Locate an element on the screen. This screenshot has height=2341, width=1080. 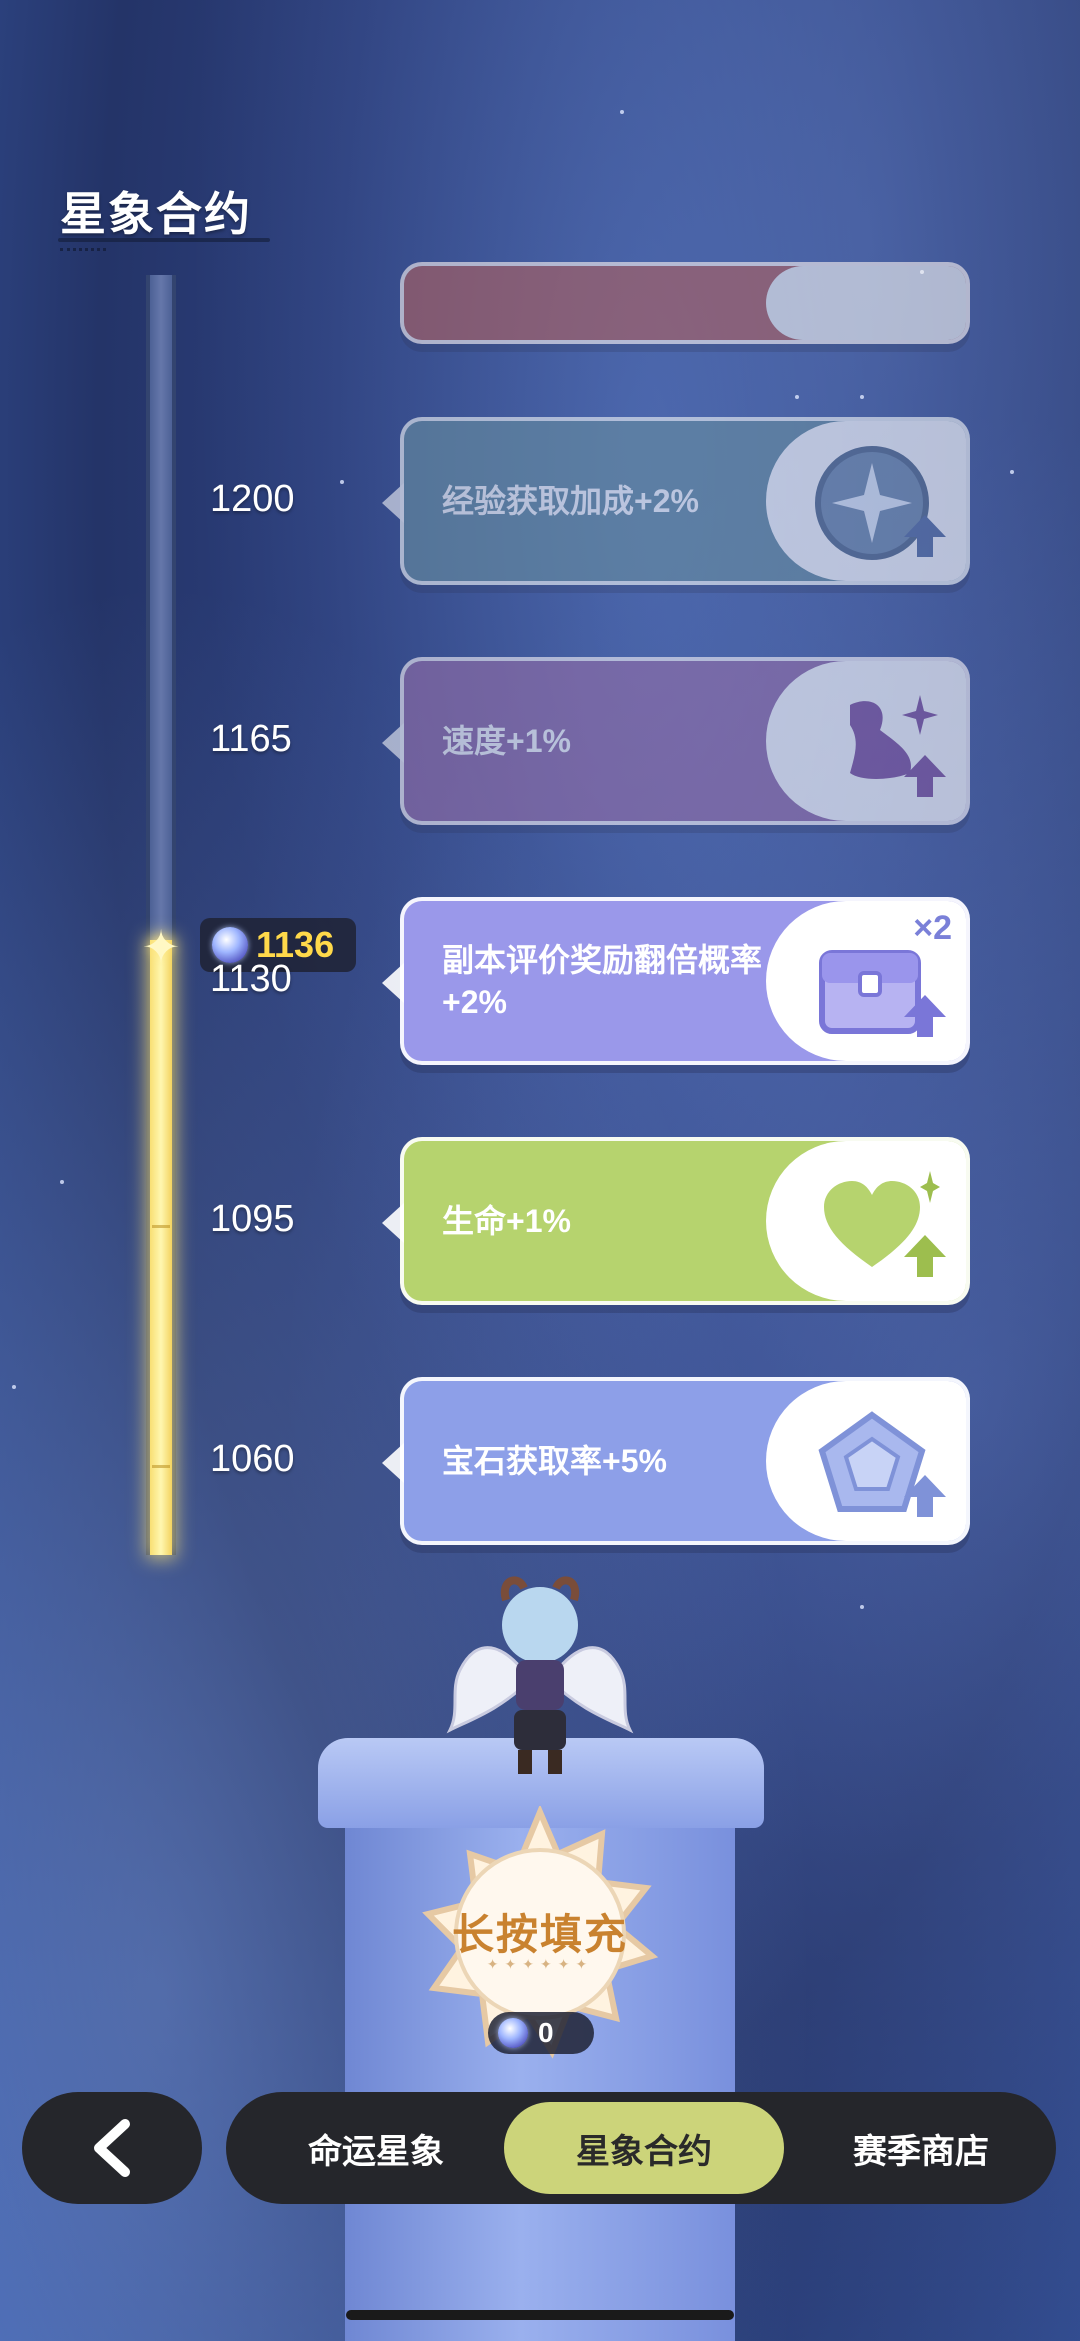
title-dots is located at coordinates (83, 251).